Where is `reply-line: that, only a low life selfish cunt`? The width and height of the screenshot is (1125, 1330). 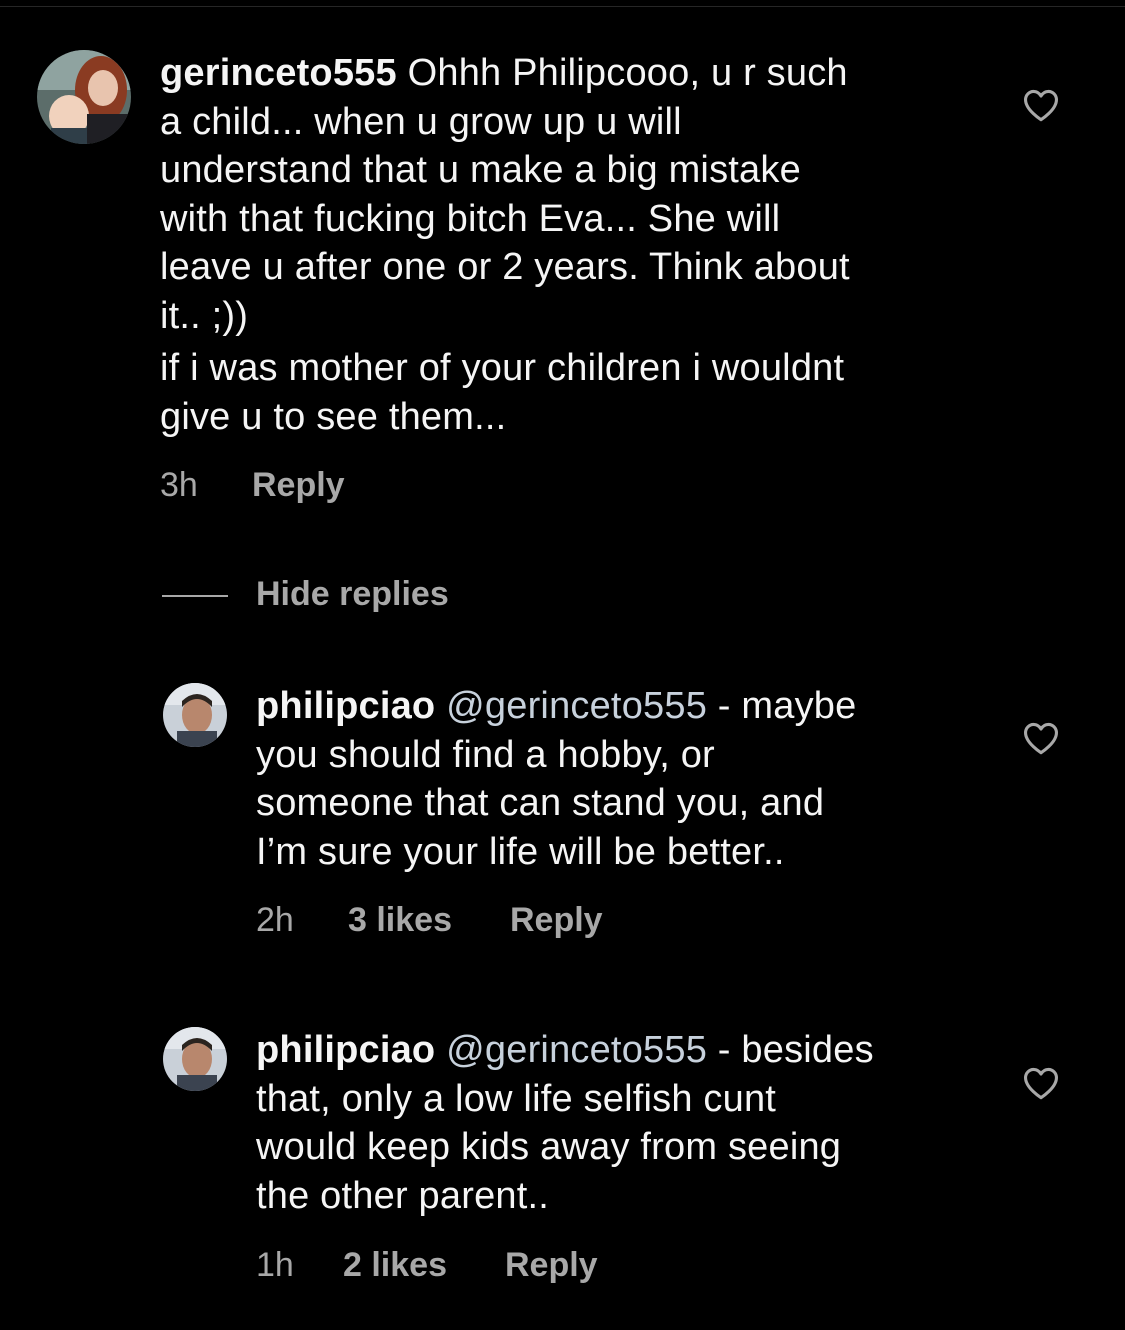 reply-line: that, only a low life selfish cunt is located at coordinates (516, 1098).